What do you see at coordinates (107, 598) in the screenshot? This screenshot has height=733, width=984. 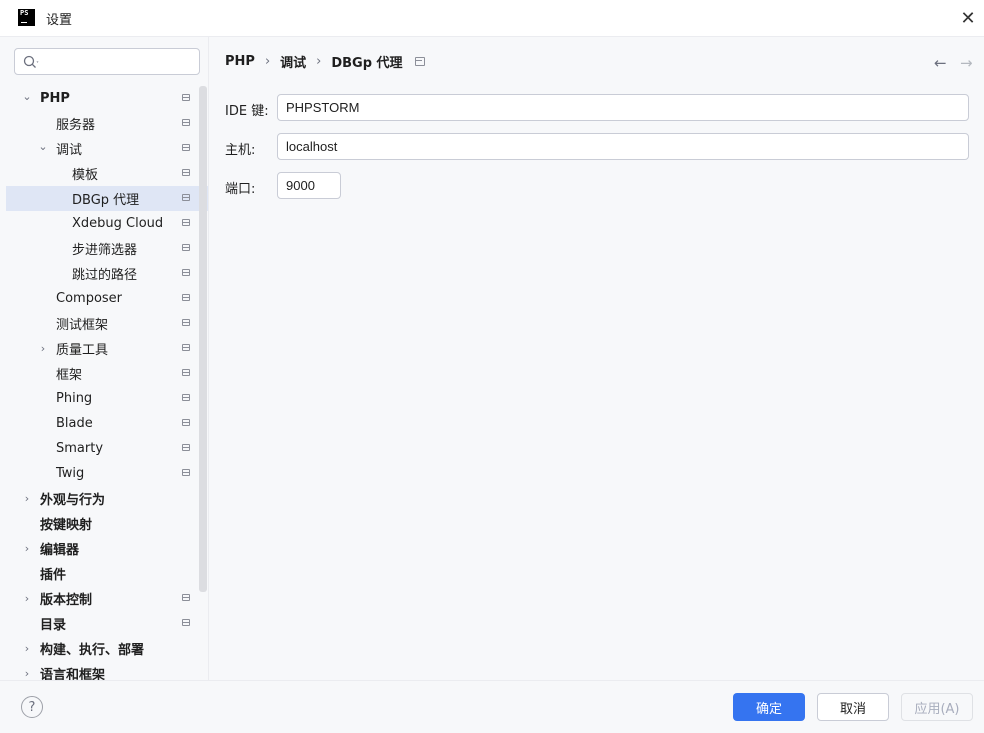 I see `tree-item: › 版本控制` at bounding box center [107, 598].